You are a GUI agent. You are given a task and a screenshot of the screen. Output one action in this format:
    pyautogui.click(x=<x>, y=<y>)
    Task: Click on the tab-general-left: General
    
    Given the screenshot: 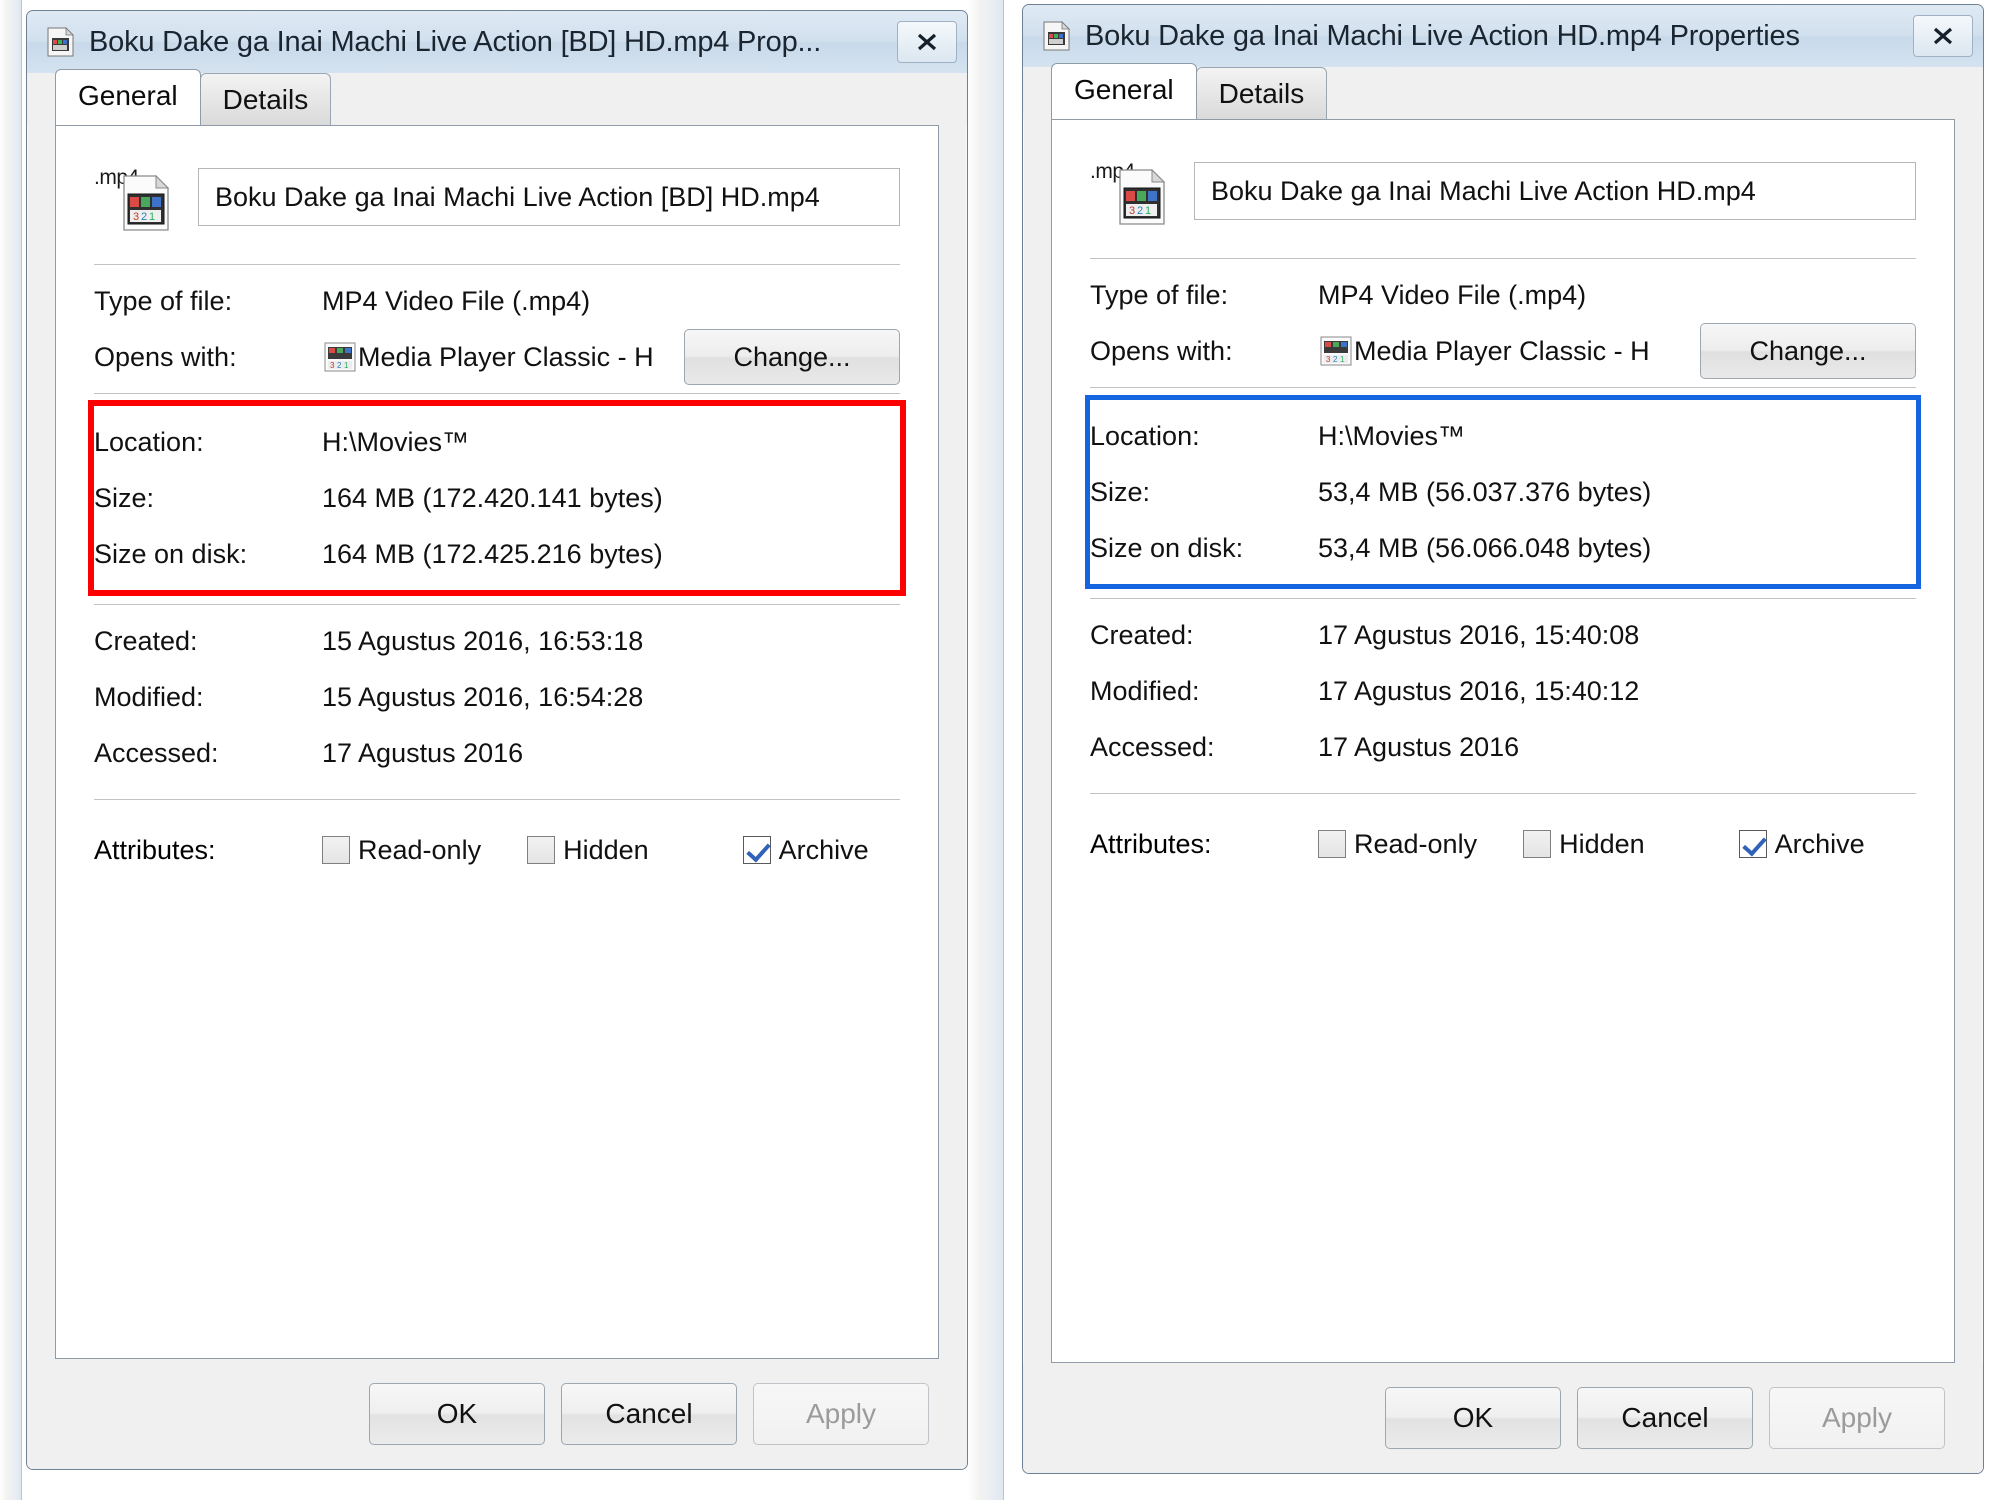 What is the action you would take?
    pyautogui.click(x=128, y=97)
    